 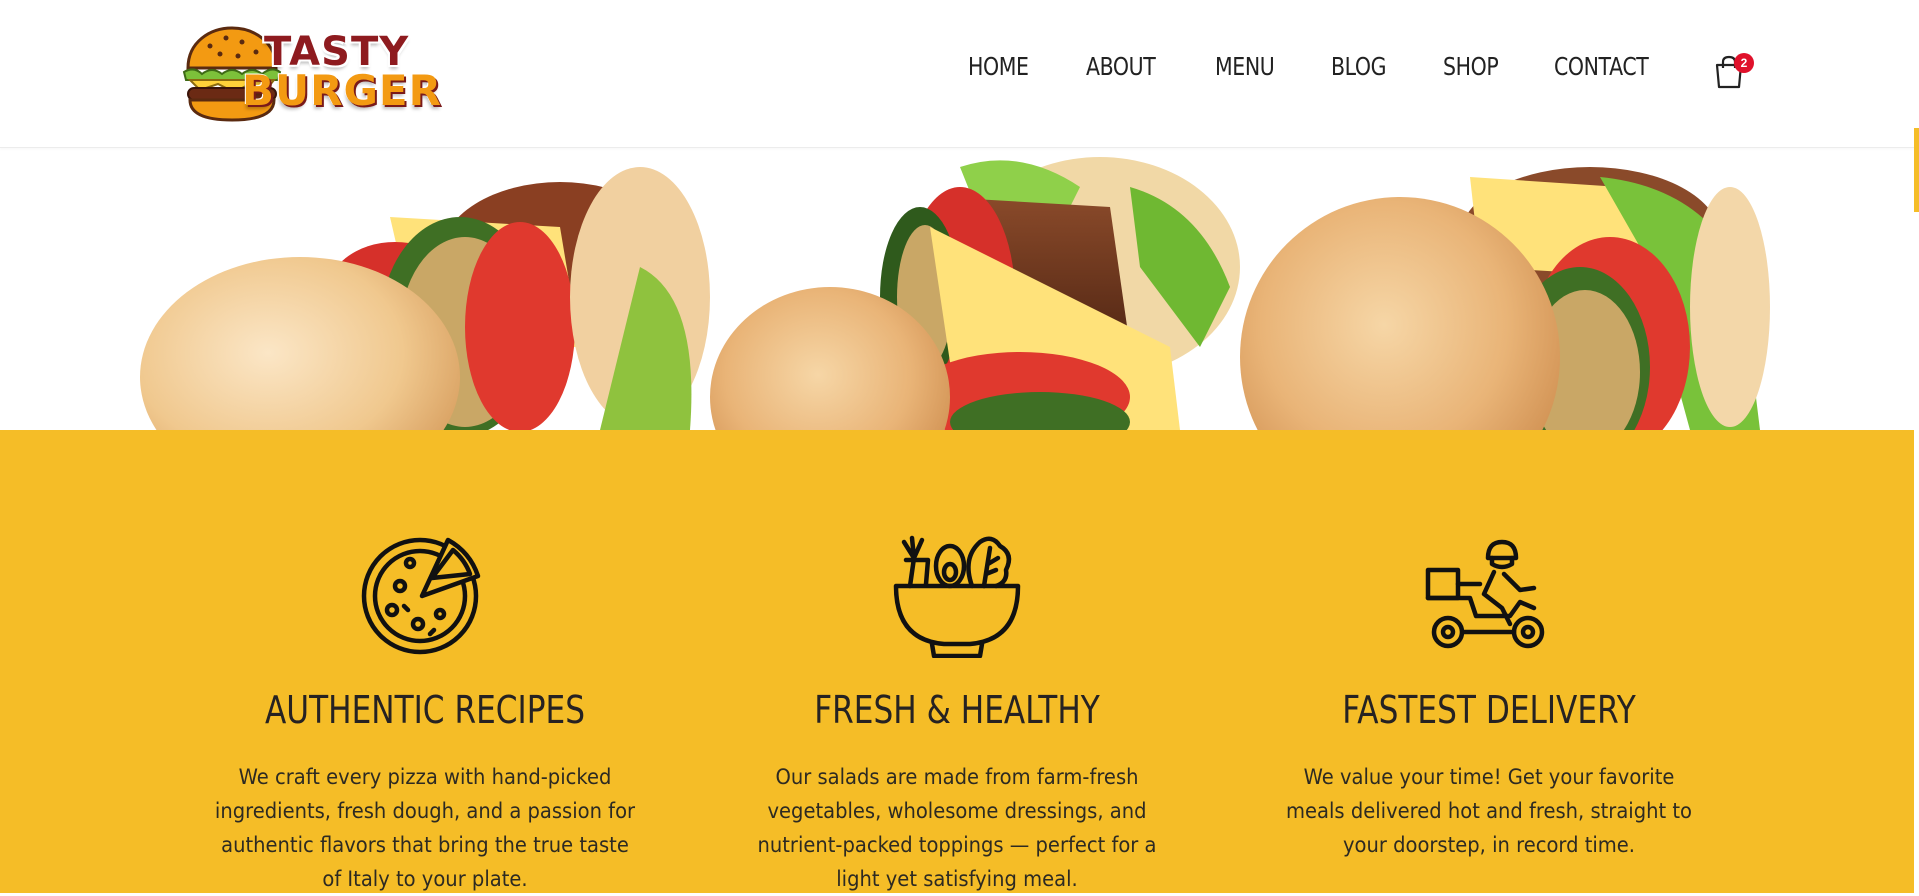 I want to click on nav-blog: BLOG, so click(x=1359, y=66).